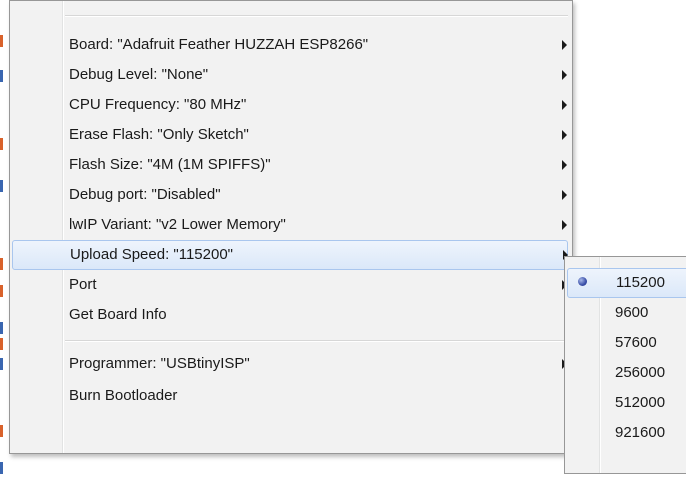 The image size is (686, 482). I want to click on menu-item-label: Board: "Adafruit Feather HUZZAH ESP8266", so click(219, 44).